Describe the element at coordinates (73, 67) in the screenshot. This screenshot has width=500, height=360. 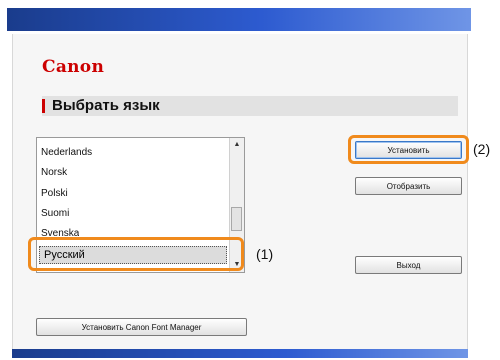
I see `canon-logo: Canon` at that location.